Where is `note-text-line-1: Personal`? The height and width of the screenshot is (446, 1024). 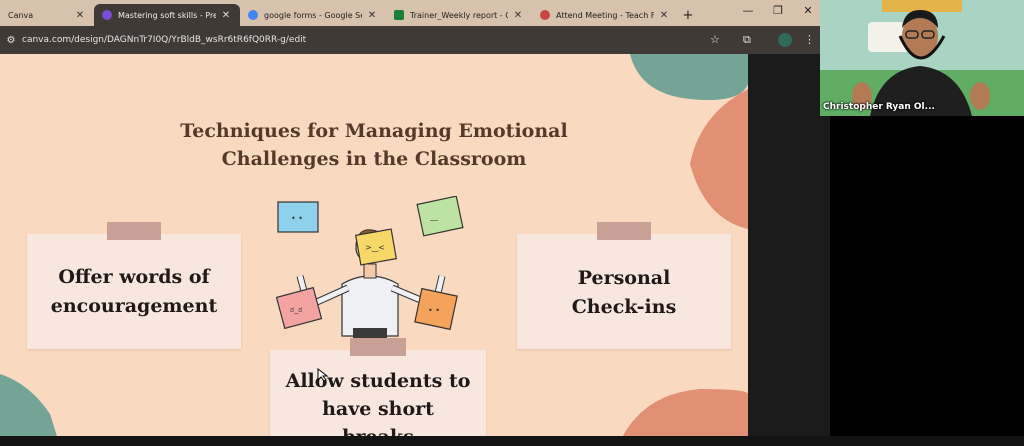
note-text-line-1: Personal is located at coordinates (624, 278).